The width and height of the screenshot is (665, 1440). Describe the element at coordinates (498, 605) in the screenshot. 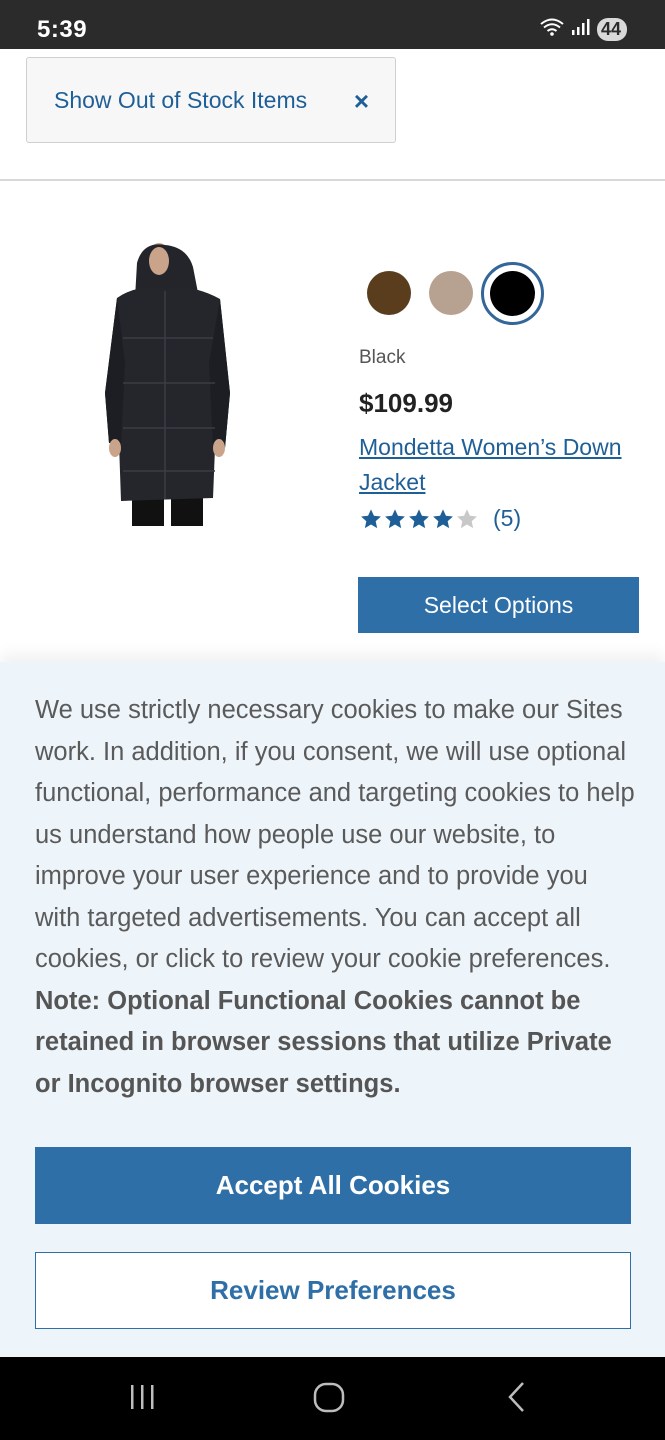

I see `select-options-button: Select Options` at that location.